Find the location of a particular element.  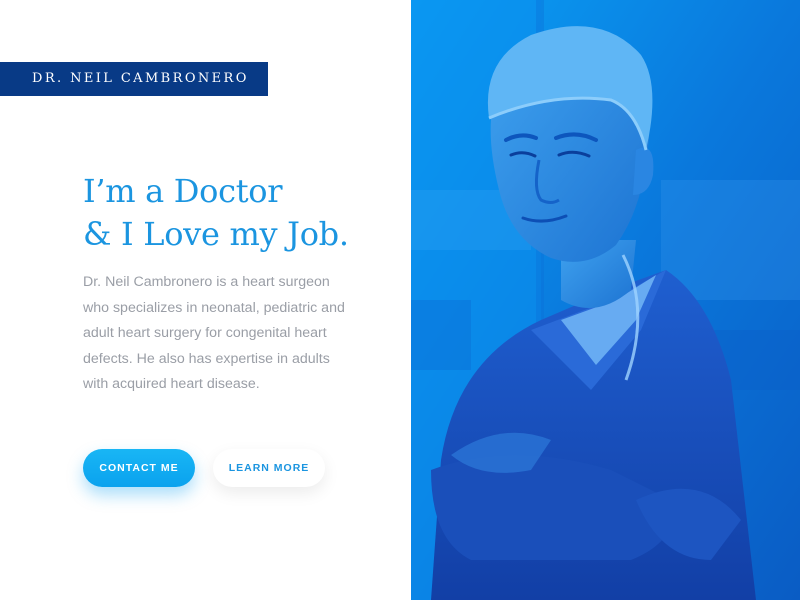

doctor-name-tag: DR. NEIL CAMBRONERO is located at coordinates (134, 79).